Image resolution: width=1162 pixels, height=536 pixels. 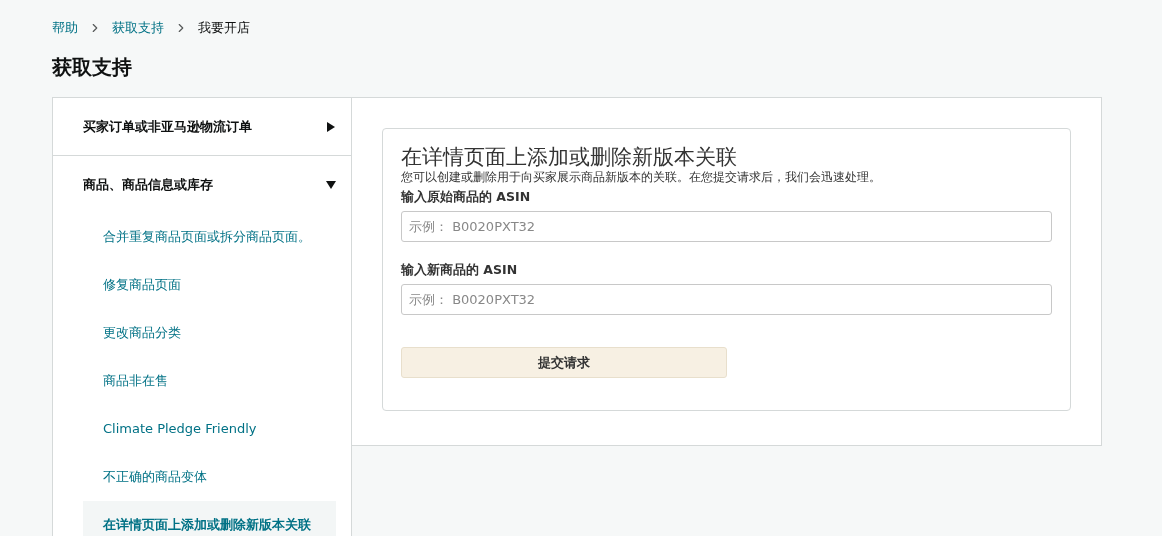 What do you see at coordinates (138, 28) in the screenshot?
I see `breadcrumb-link: 获取支持` at bounding box center [138, 28].